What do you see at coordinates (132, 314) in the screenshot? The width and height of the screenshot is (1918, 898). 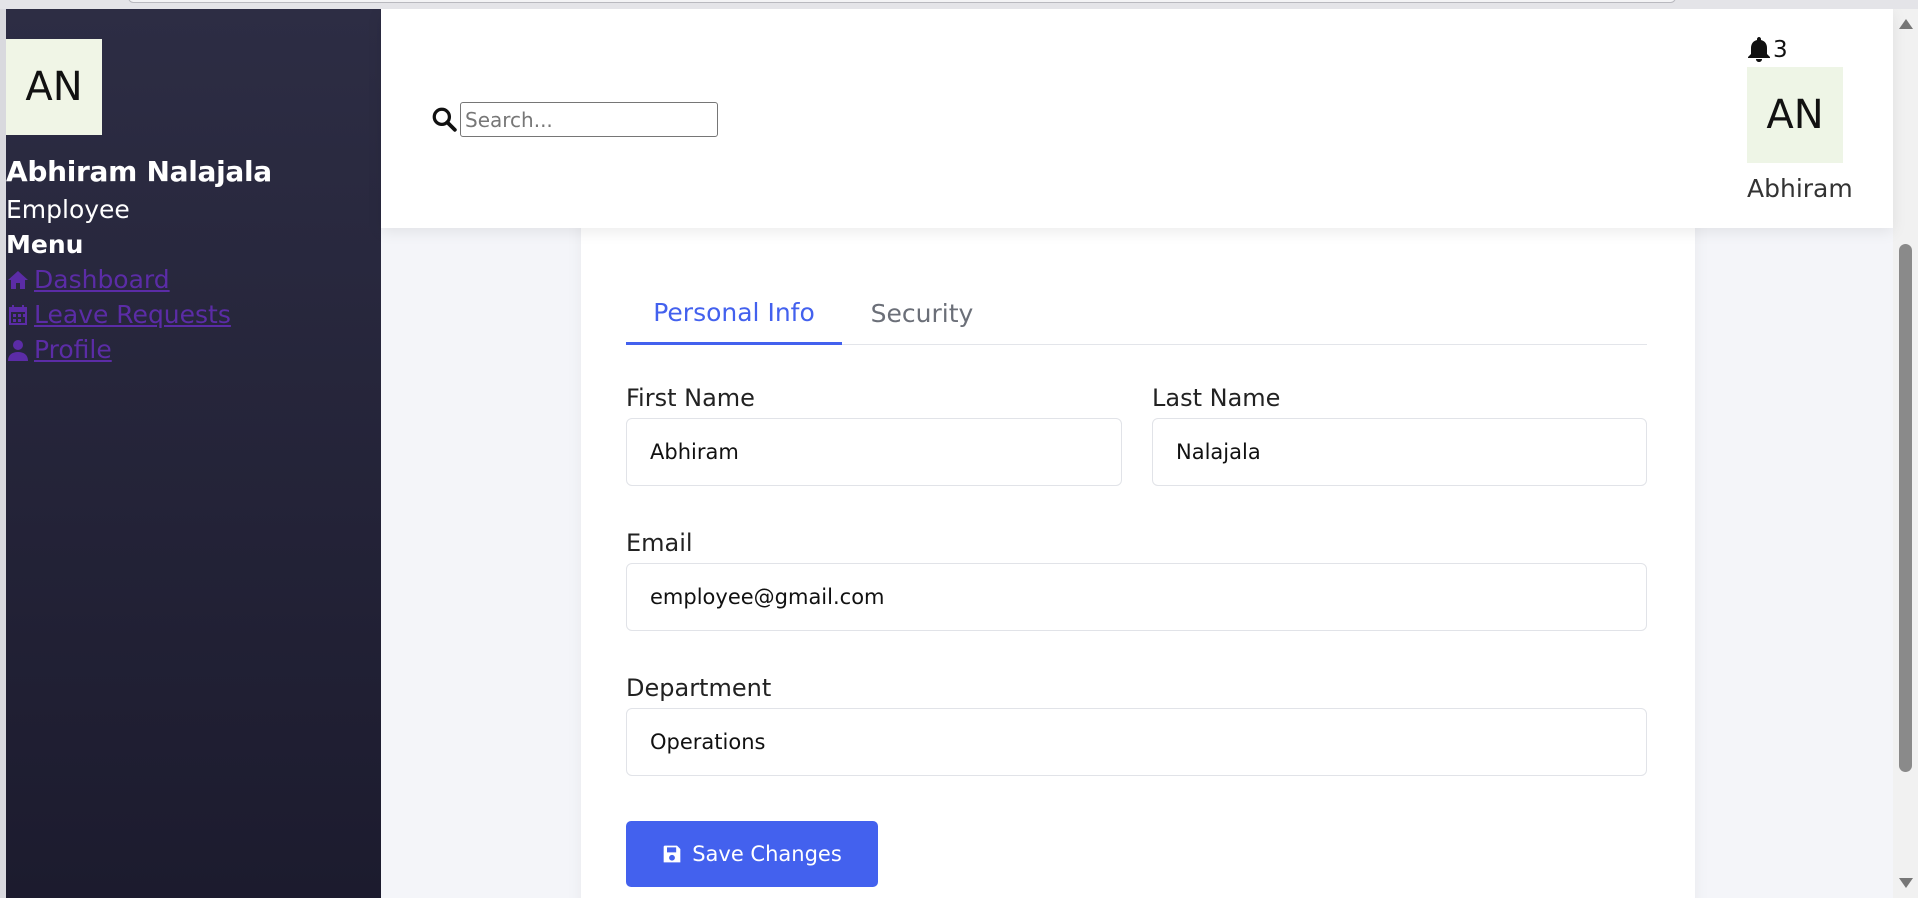 I see `sidebar-item-label: Leave Requests` at bounding box center [132, 314].